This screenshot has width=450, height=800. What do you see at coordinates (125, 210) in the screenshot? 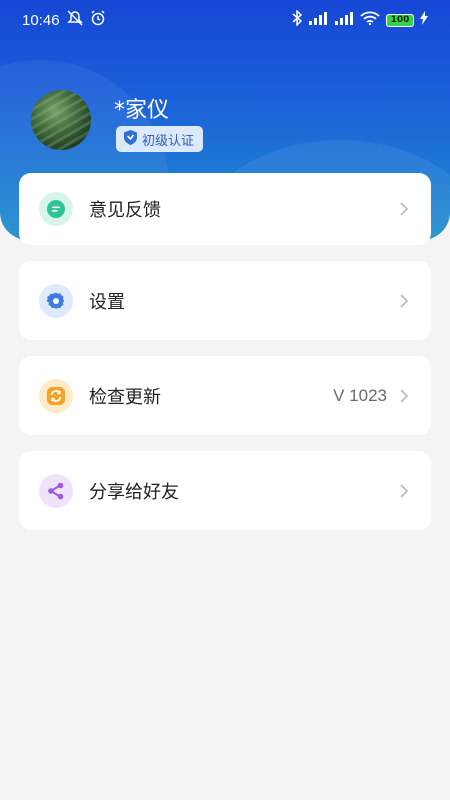
I see `menu-item-label: 意见反馈` at bounding box center [125, 210].